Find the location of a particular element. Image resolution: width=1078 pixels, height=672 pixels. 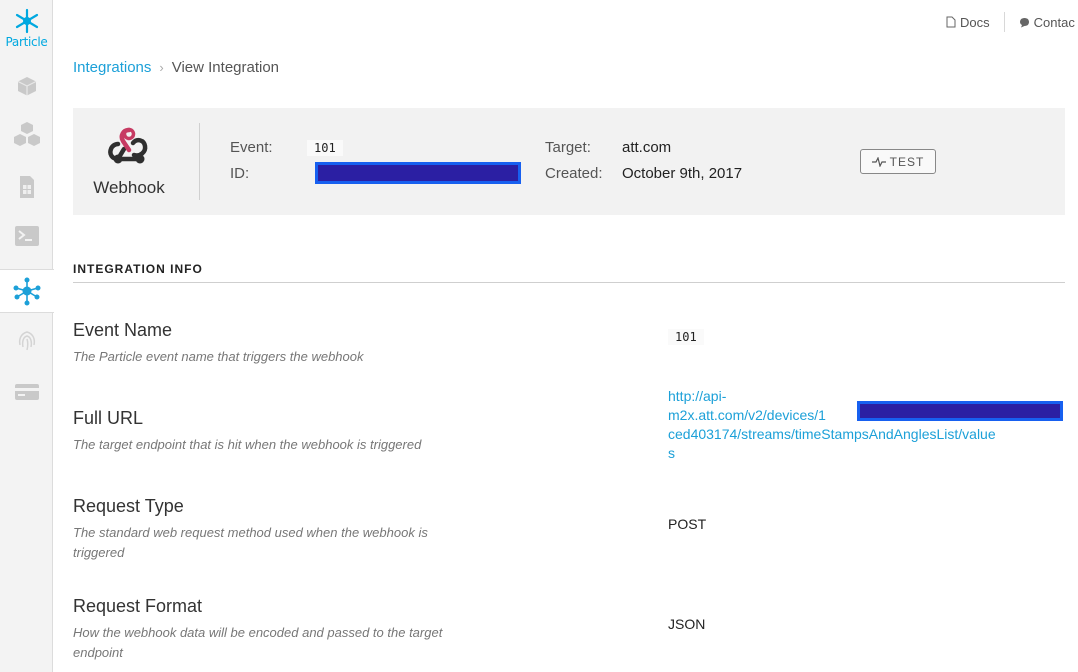

cubes-icon is located at coordinates (26, 134).